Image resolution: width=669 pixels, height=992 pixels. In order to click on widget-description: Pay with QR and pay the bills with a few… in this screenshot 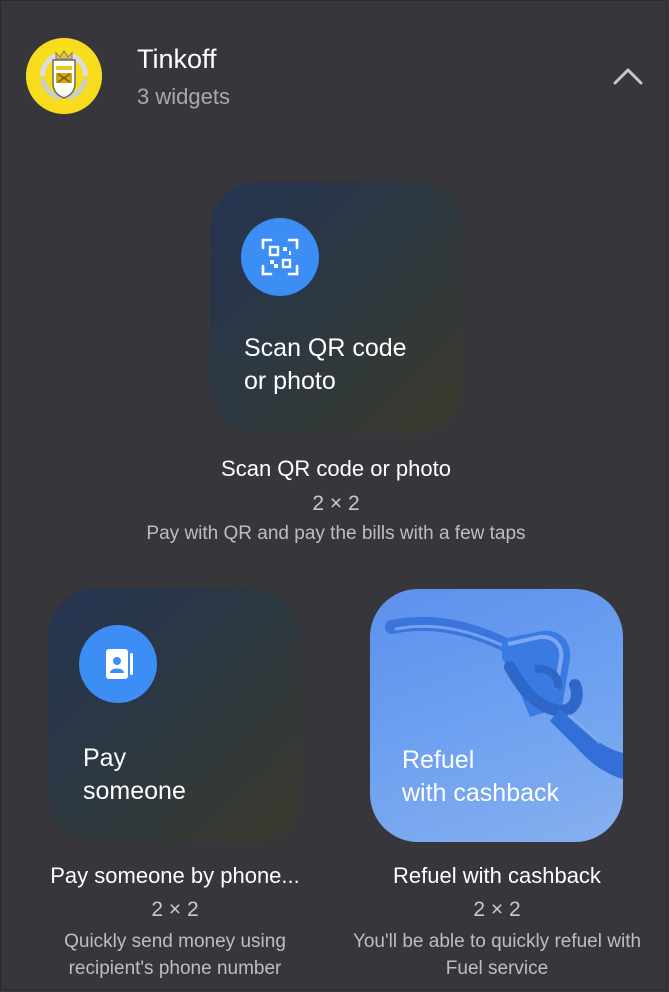, I will do `click(336, 533)`.